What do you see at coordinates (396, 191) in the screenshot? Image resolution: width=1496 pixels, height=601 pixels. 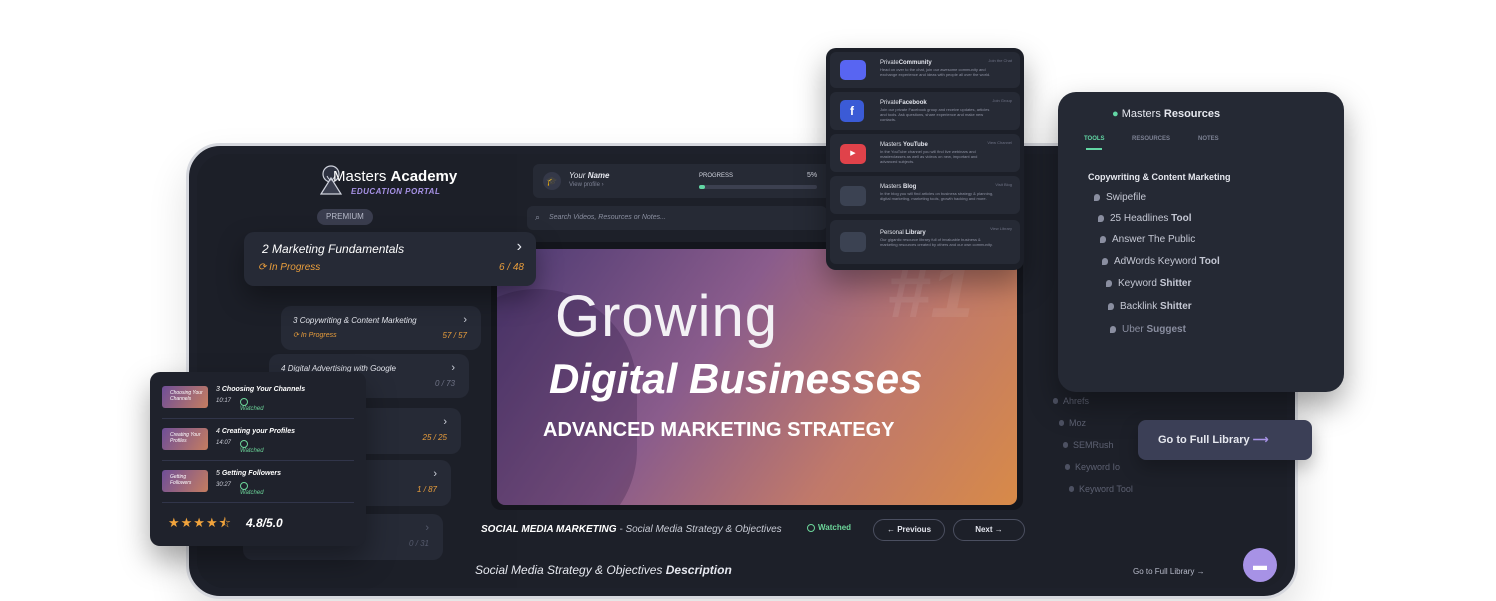 I see `brand-subtitle: EDUCATION PORTAL` at bounding box center [396, 191].